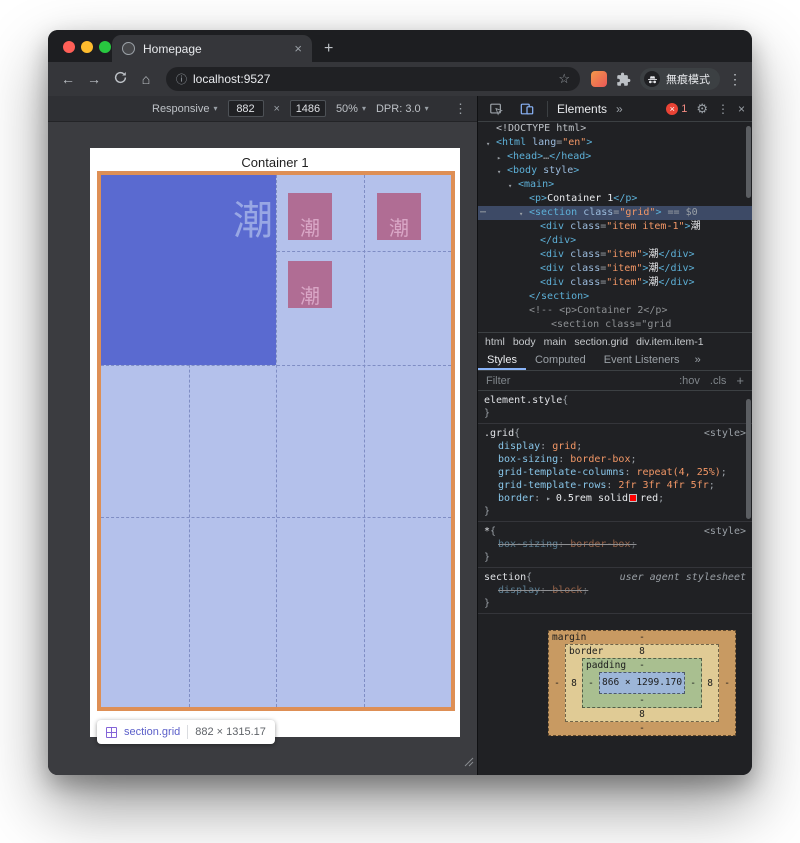  I want to click on site-info-icon: ⓘ, so click(181, 79).